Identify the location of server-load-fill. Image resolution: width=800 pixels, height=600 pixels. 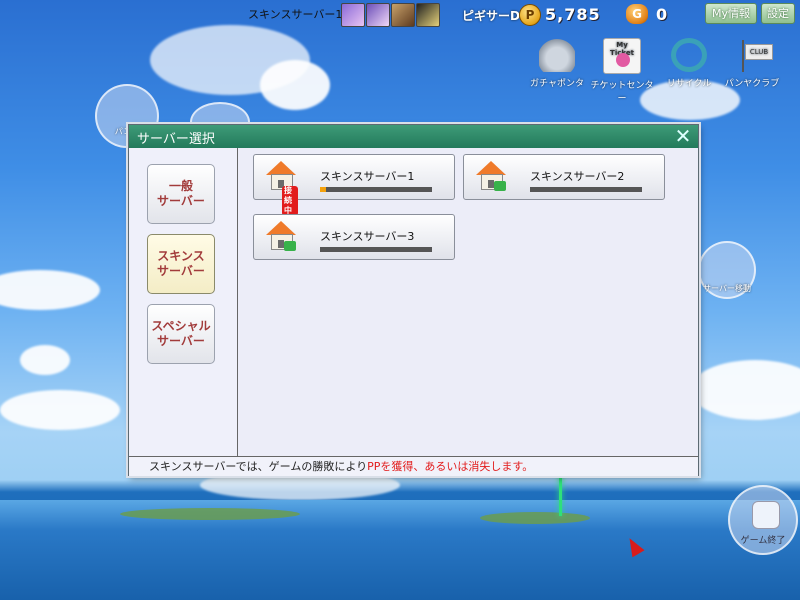
(323, 189).